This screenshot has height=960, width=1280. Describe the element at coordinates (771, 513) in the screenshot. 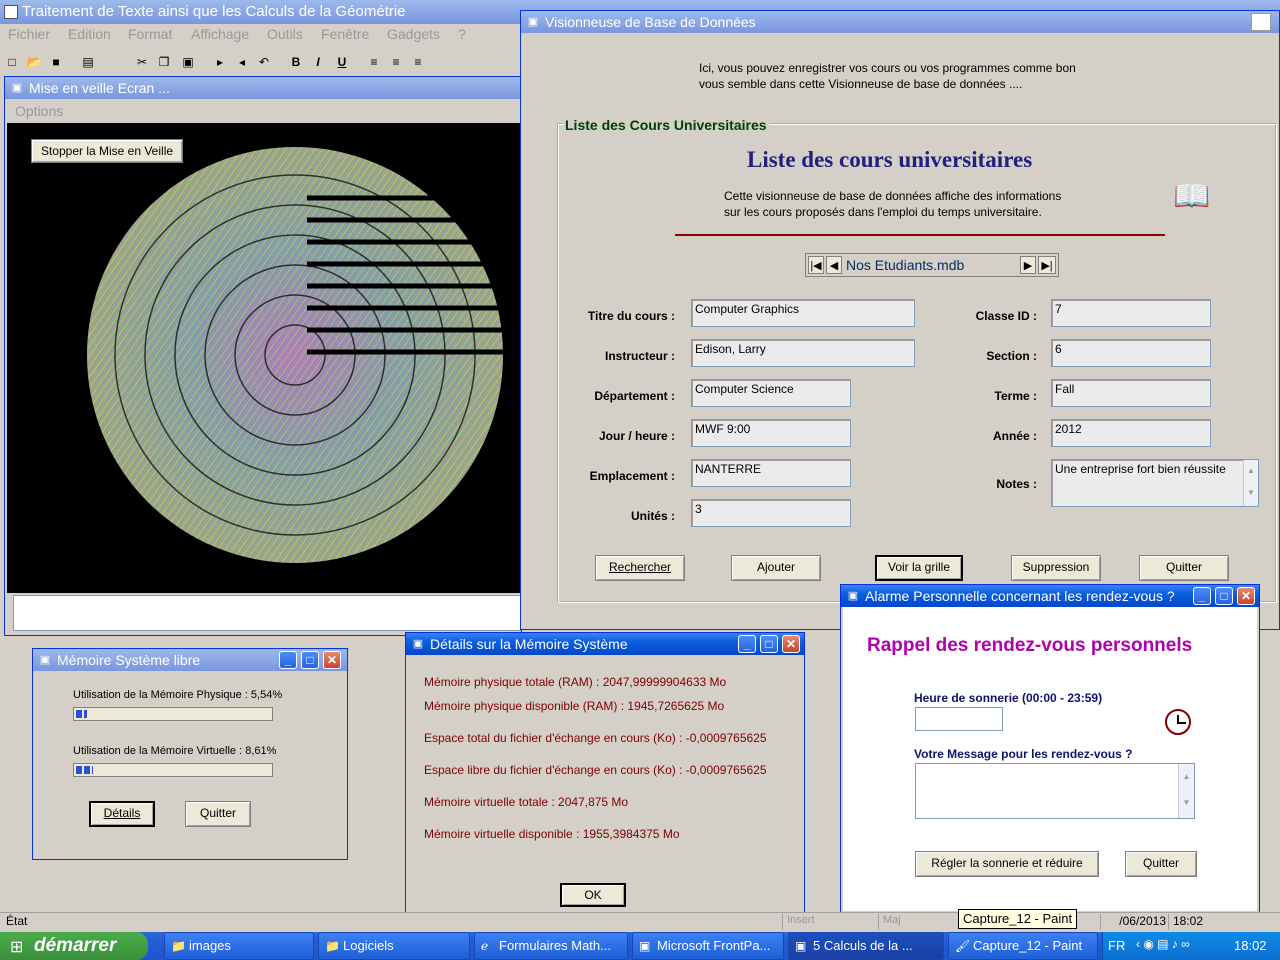

I see `unites-field: 3` at that location.